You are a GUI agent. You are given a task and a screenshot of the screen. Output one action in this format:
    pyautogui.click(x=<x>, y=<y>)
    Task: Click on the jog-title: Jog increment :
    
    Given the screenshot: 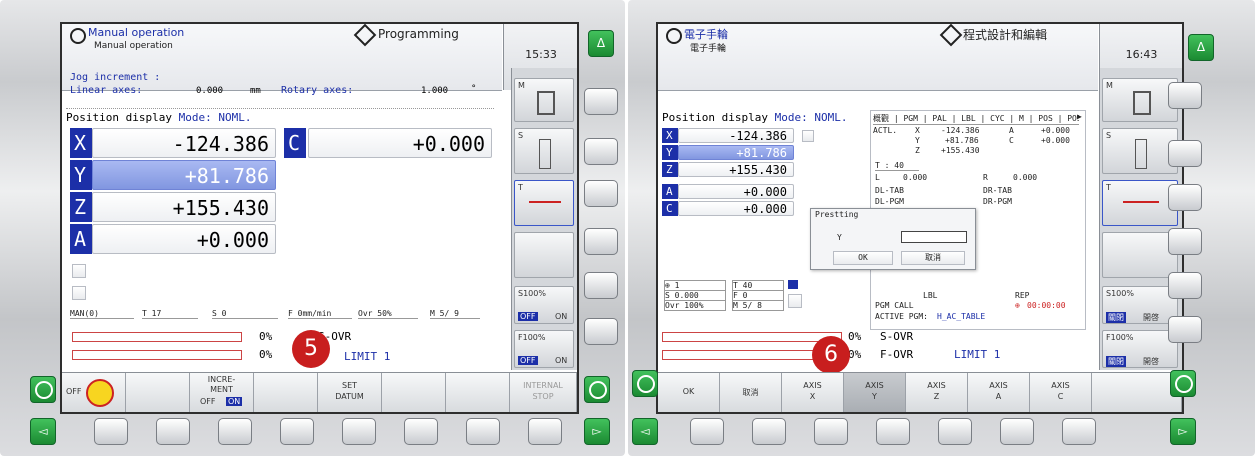 What is the action you would take?
    pyautogui.click(x=115, y=77)
    